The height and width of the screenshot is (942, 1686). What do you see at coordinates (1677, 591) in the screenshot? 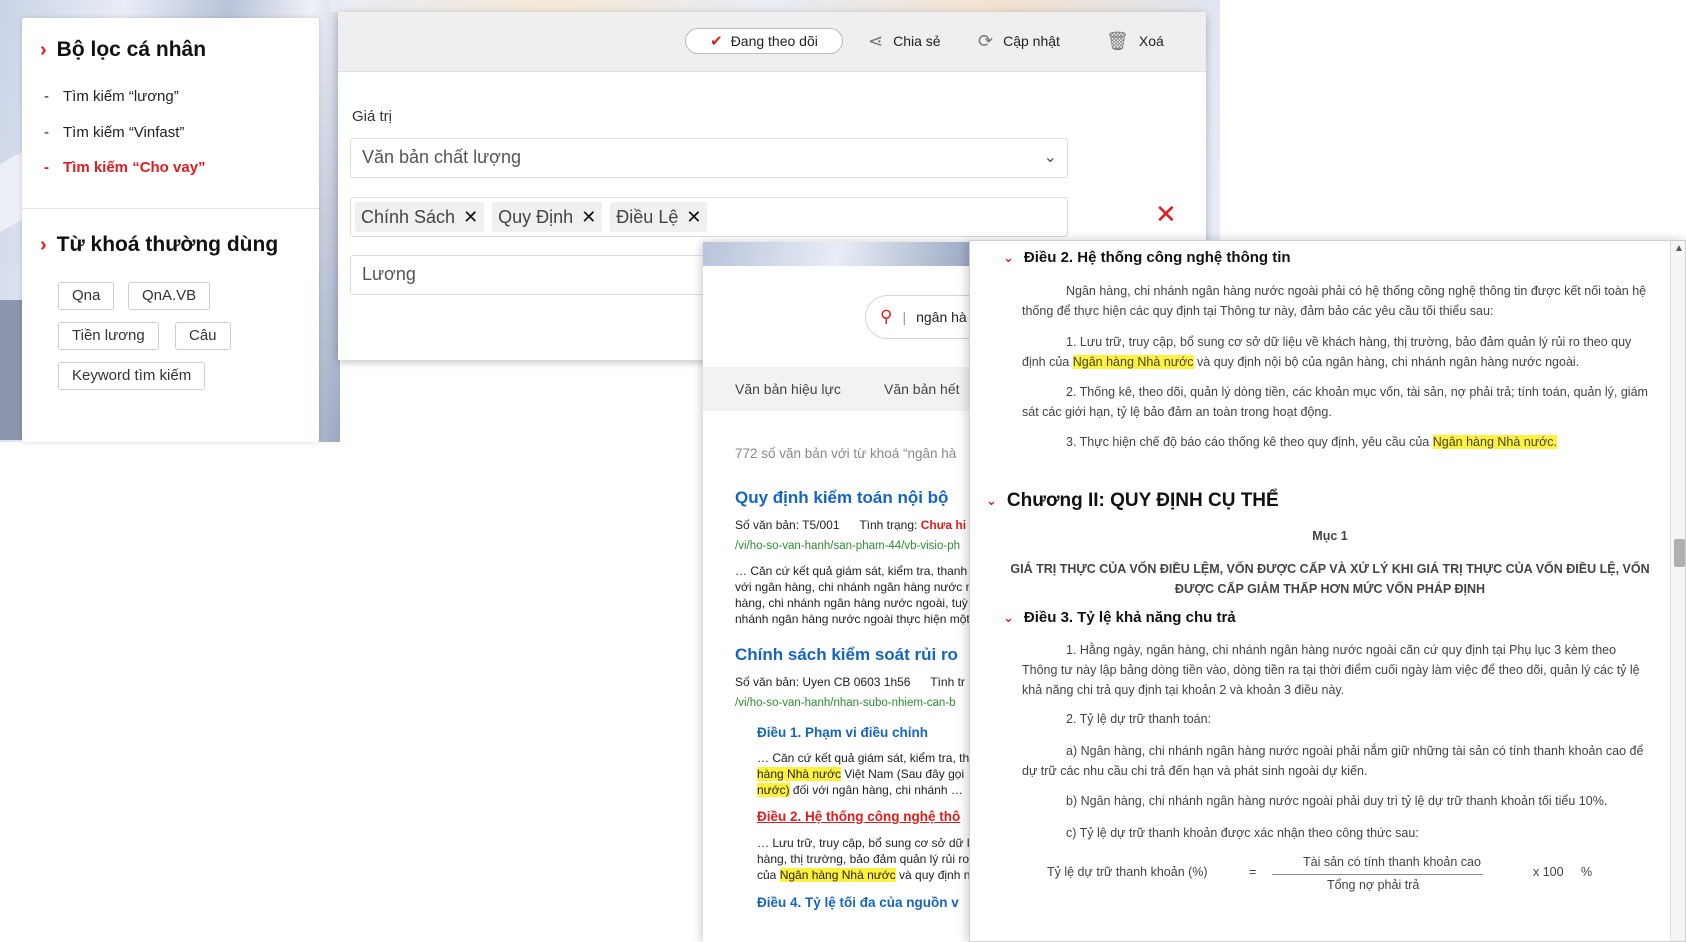
I see `scrollbar: ▲` at bounding box center [1677, 591].